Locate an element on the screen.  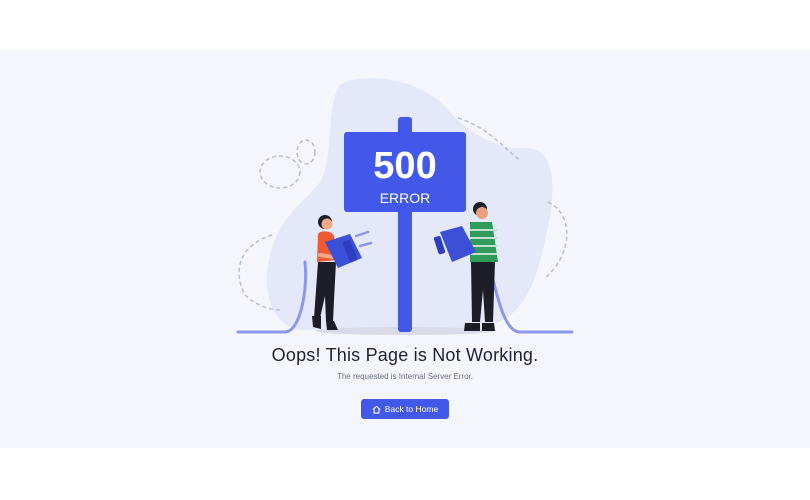
back-to-home-button: Back to Home is located at coordinates (405, 409).